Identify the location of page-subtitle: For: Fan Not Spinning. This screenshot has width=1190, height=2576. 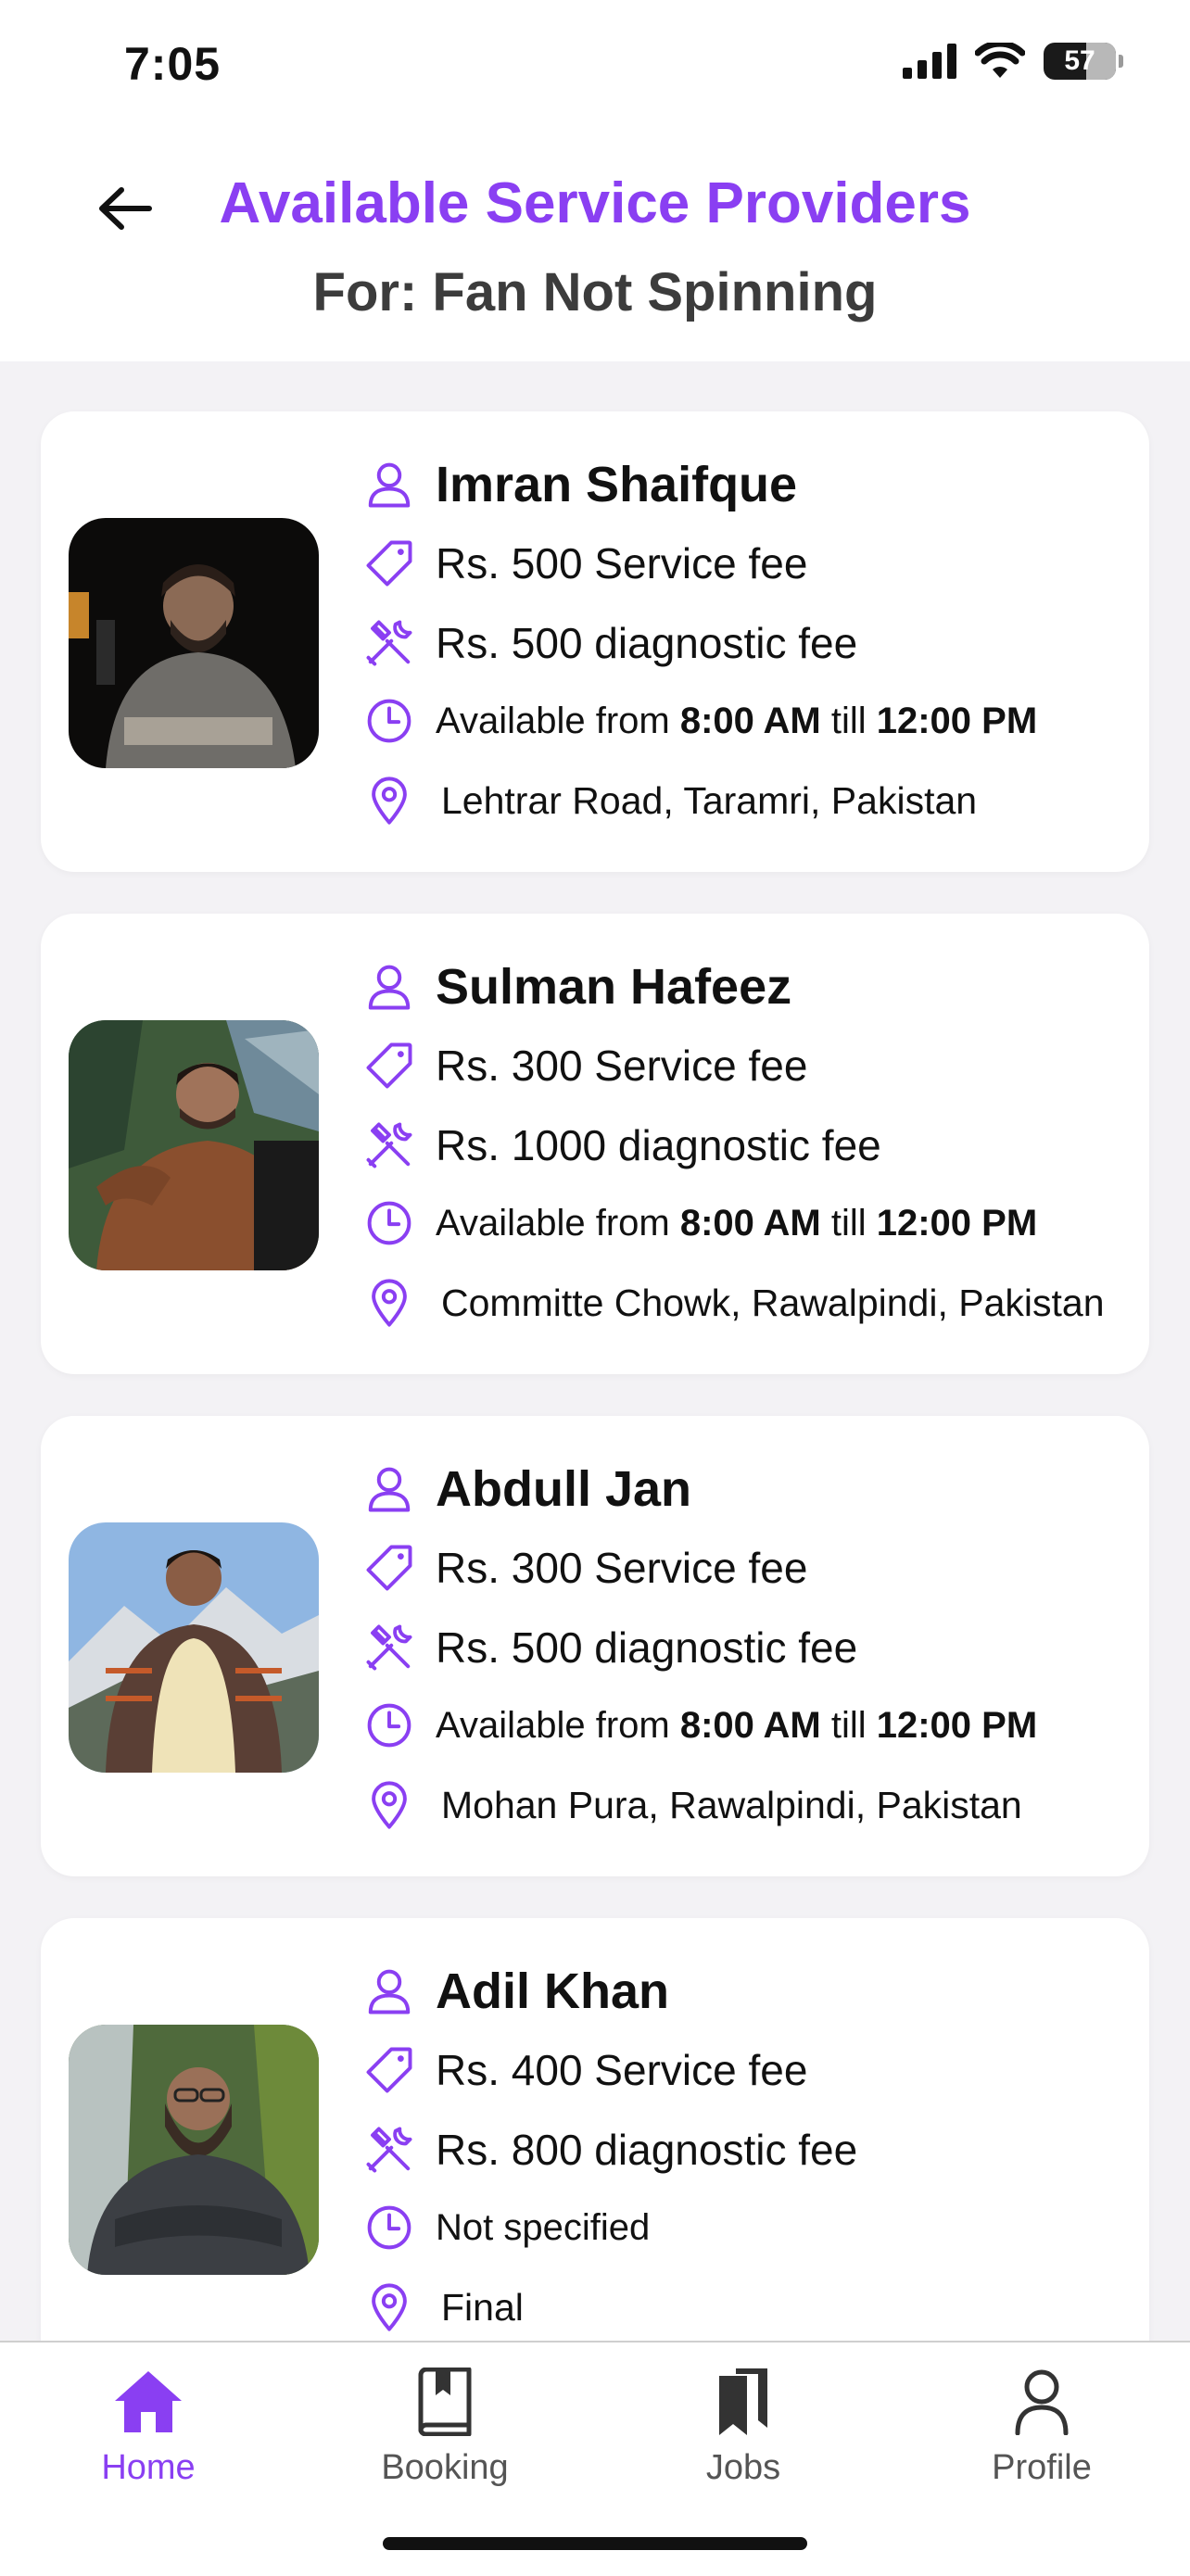
(595, 292).